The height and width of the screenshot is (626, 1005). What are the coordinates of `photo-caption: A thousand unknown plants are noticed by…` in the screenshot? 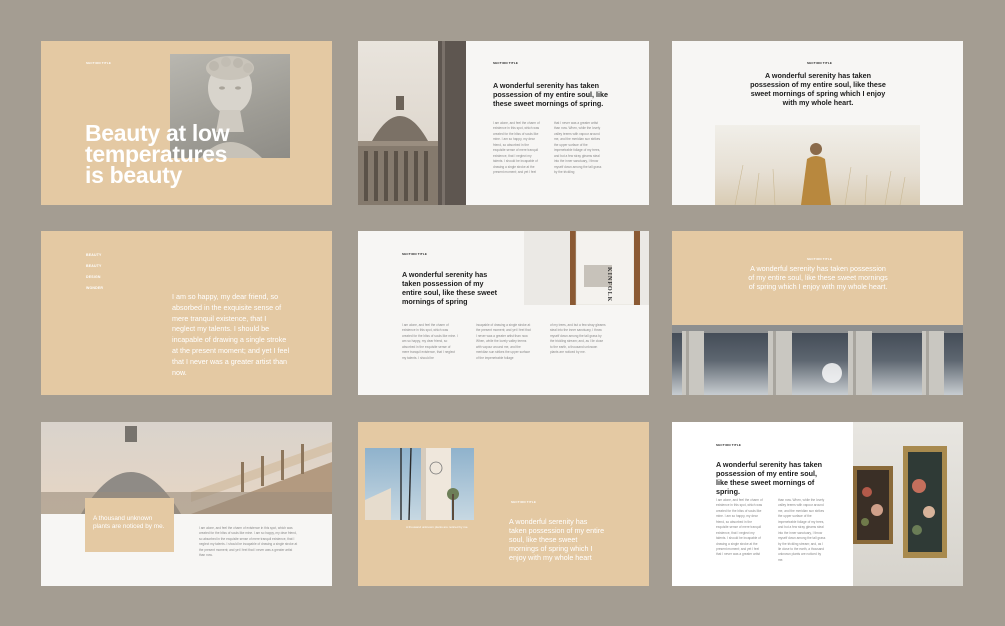 It's located at (437, 527).